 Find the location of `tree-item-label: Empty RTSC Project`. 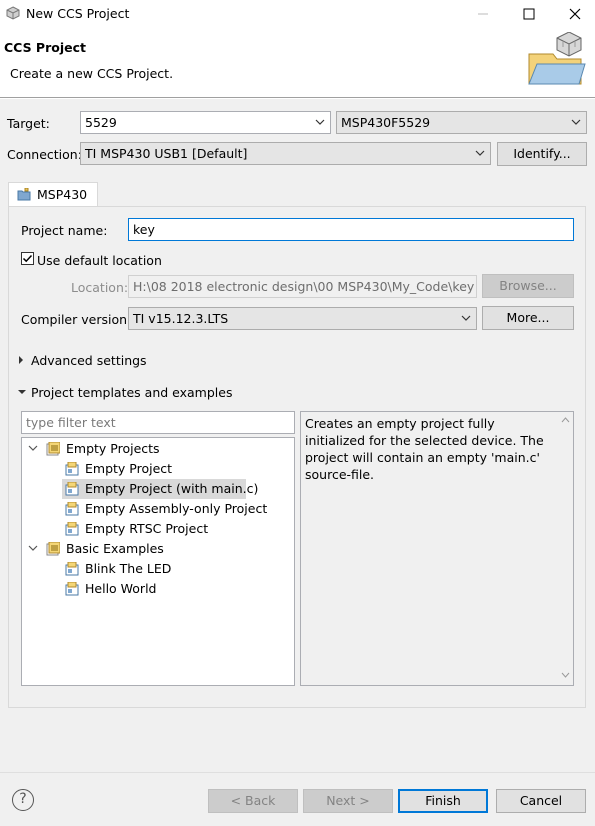

tree-item-label: Empty RTSC Project is located at coordinates (147, 528).